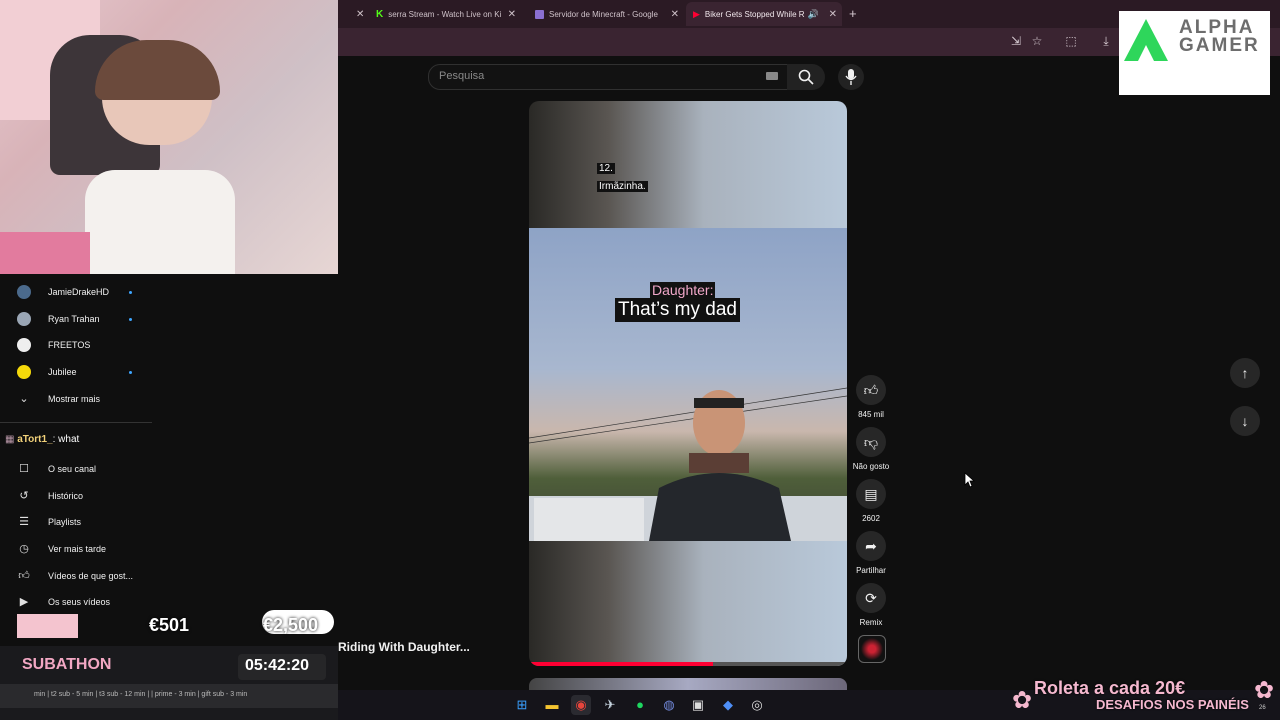 The width and height of the screenshot is (1280, 720). What do you see at coordinates (446, 14) in the screenshot?
I see `tab-kick: K serra Stream - Watch Live on Ki ✕` at bounding box center [446, 14].